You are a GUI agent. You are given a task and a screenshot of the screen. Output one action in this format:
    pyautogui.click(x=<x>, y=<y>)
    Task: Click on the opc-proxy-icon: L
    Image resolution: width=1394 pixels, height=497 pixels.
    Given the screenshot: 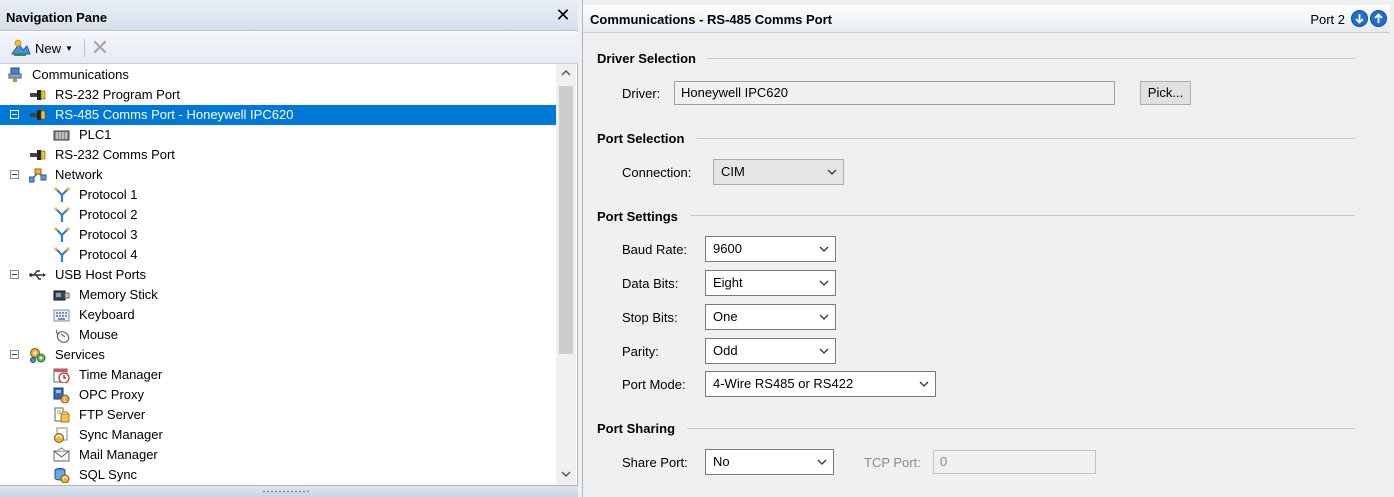 What is the action you would take?
    pyautogui.click(x=61, y=395)
    